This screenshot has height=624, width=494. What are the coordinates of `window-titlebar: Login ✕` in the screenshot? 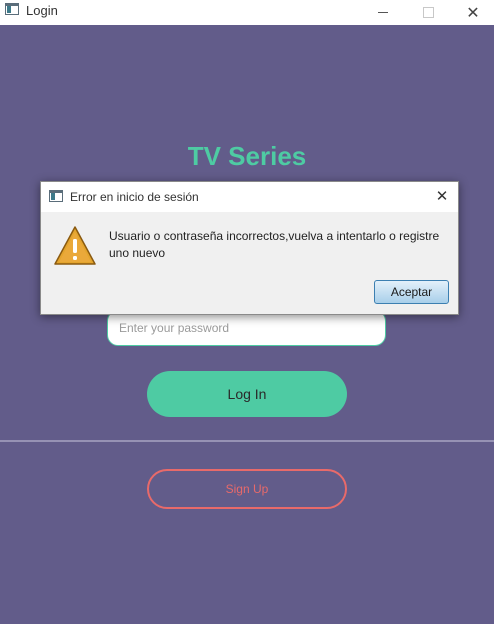 It's located at (247, 12).